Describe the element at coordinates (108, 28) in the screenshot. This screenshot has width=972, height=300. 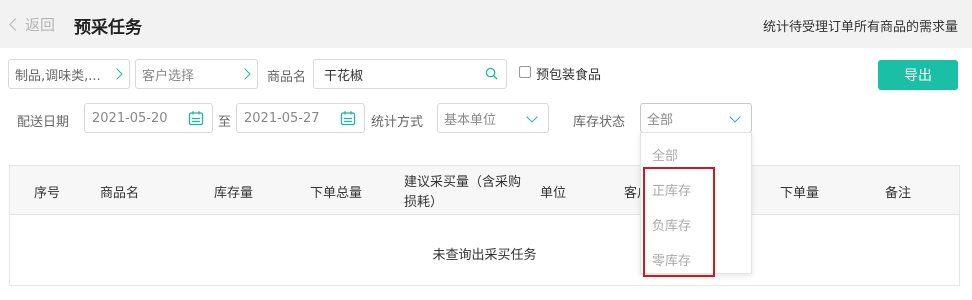
I see `page-title: 预采任务` at that location.